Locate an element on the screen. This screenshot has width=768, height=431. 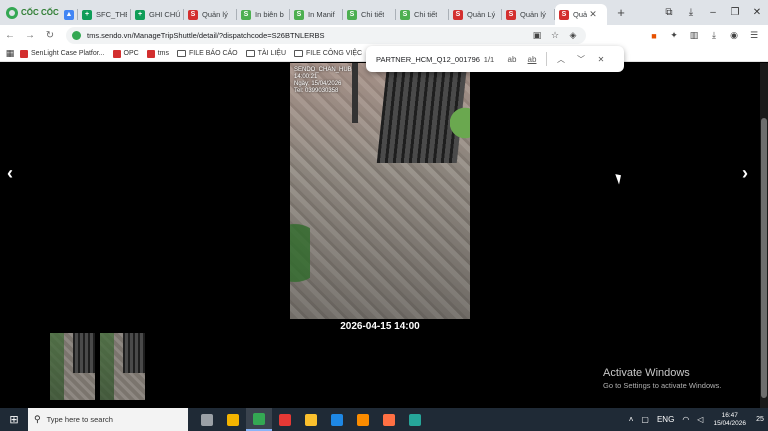
find-input: PARTNER_HCM_Q12_001796 is located at coordinates (428, 59).